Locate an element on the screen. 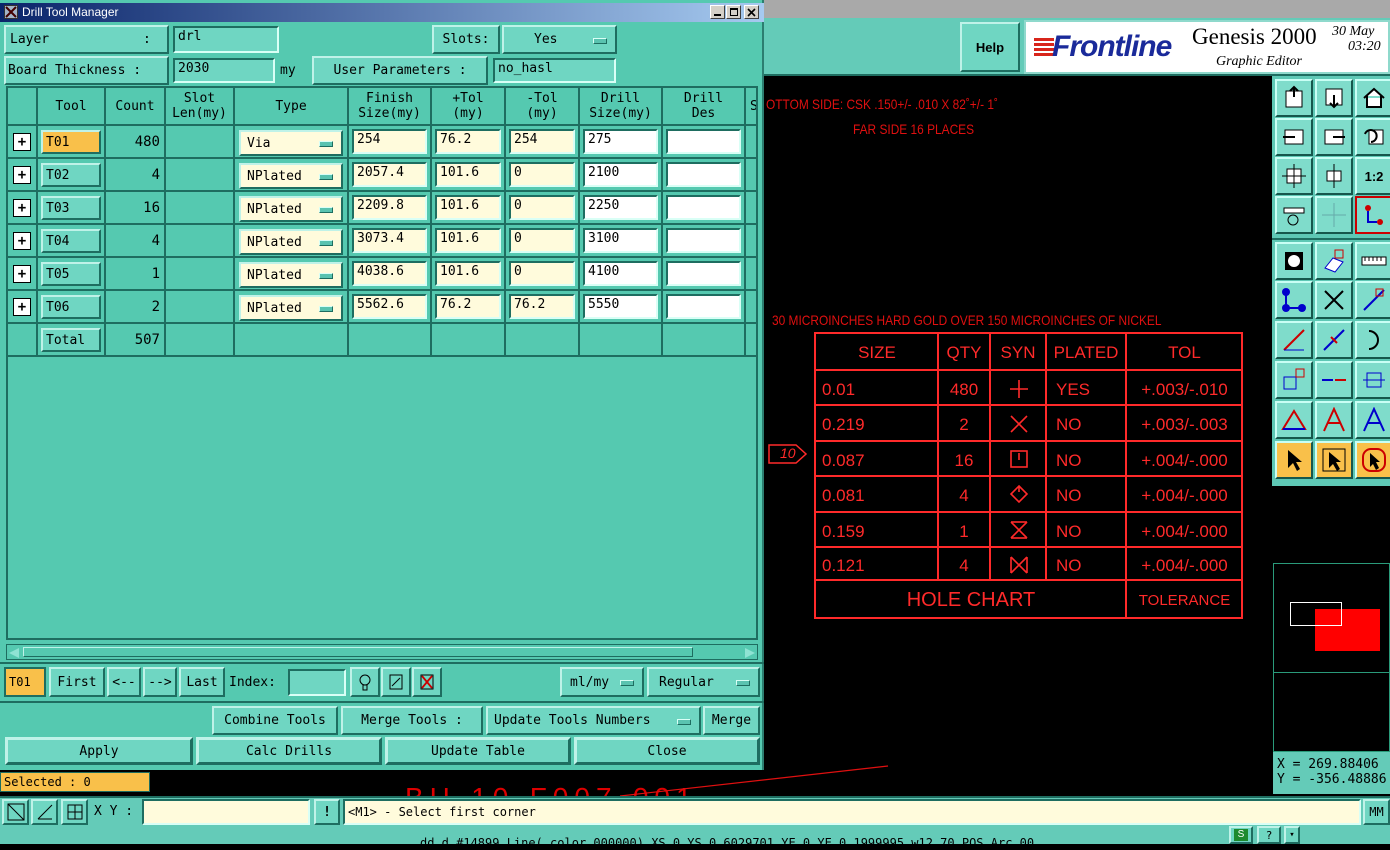 The height and width of the screenshot is (850, 1390). finish-field: 254 is located at coordinates (389, 141).